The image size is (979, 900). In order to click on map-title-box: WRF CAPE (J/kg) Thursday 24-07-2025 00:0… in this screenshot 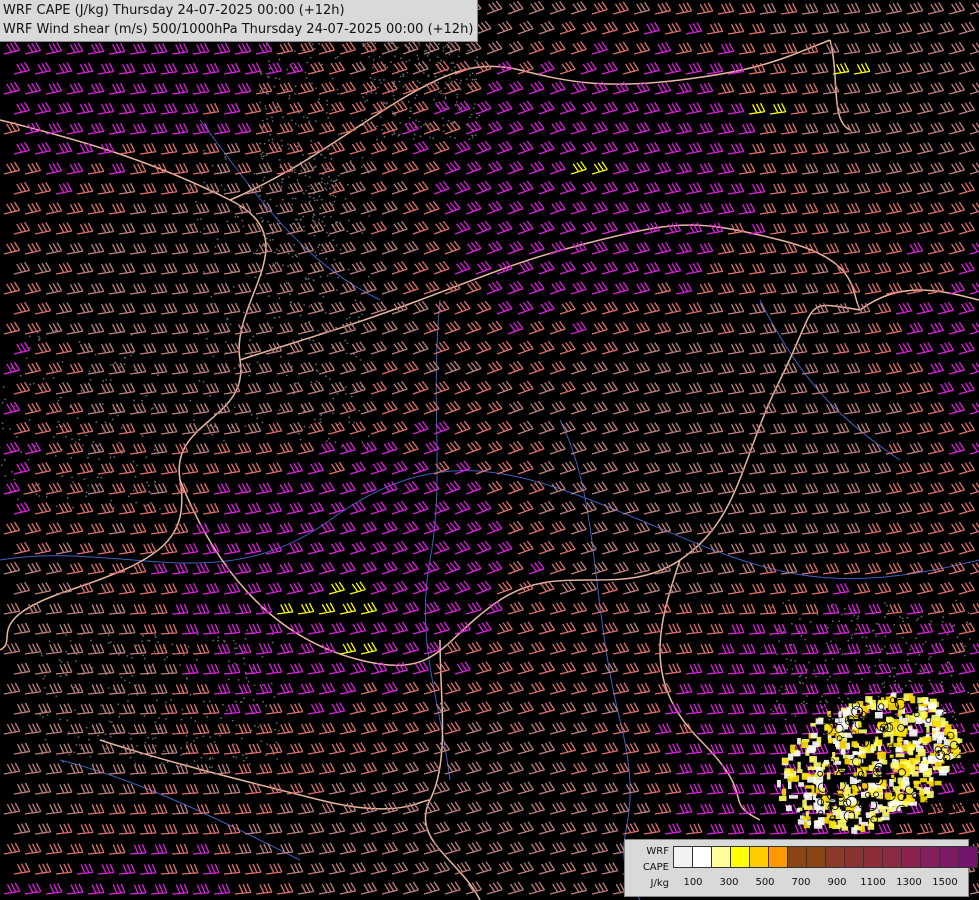, I will do `click(239, 21)`.